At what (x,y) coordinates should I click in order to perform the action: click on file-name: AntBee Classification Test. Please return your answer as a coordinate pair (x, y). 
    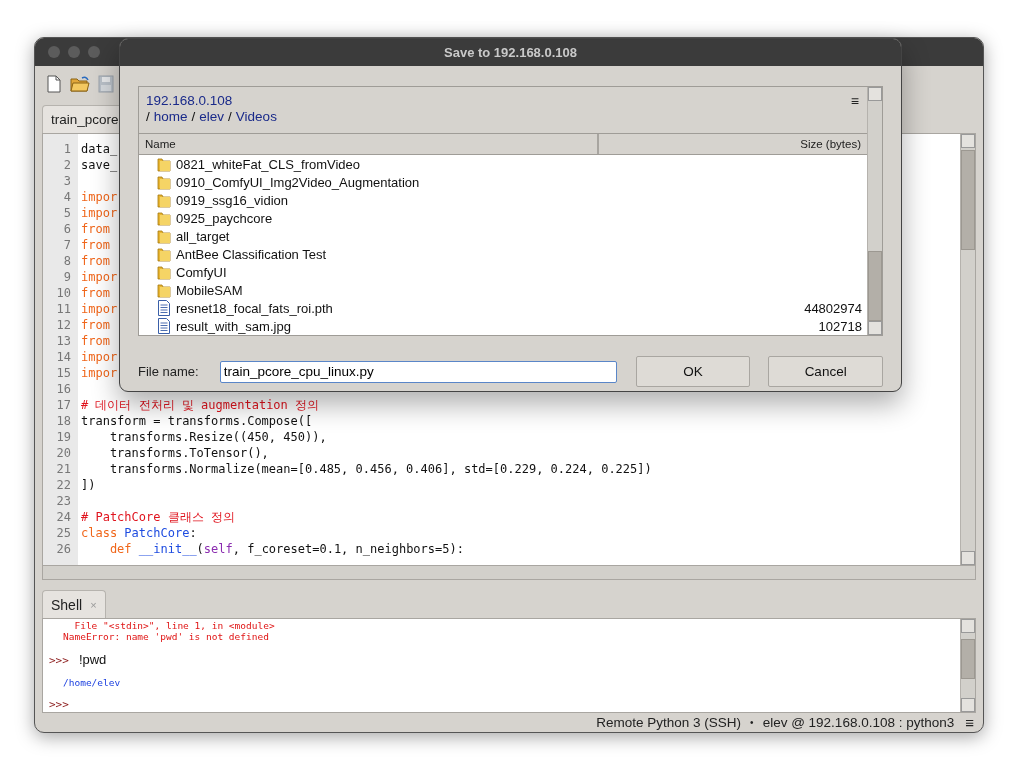
    Looking at the image, I should click on (519, 254).